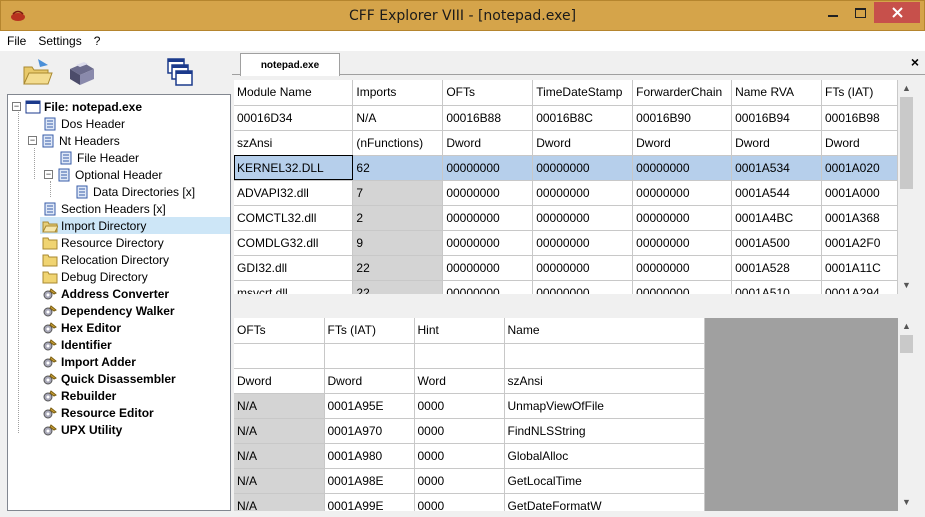 Image resolution: width=925 pixels, height=517 pixels. I want to click on table-cell: GetLocalTime, so click(604, 481).